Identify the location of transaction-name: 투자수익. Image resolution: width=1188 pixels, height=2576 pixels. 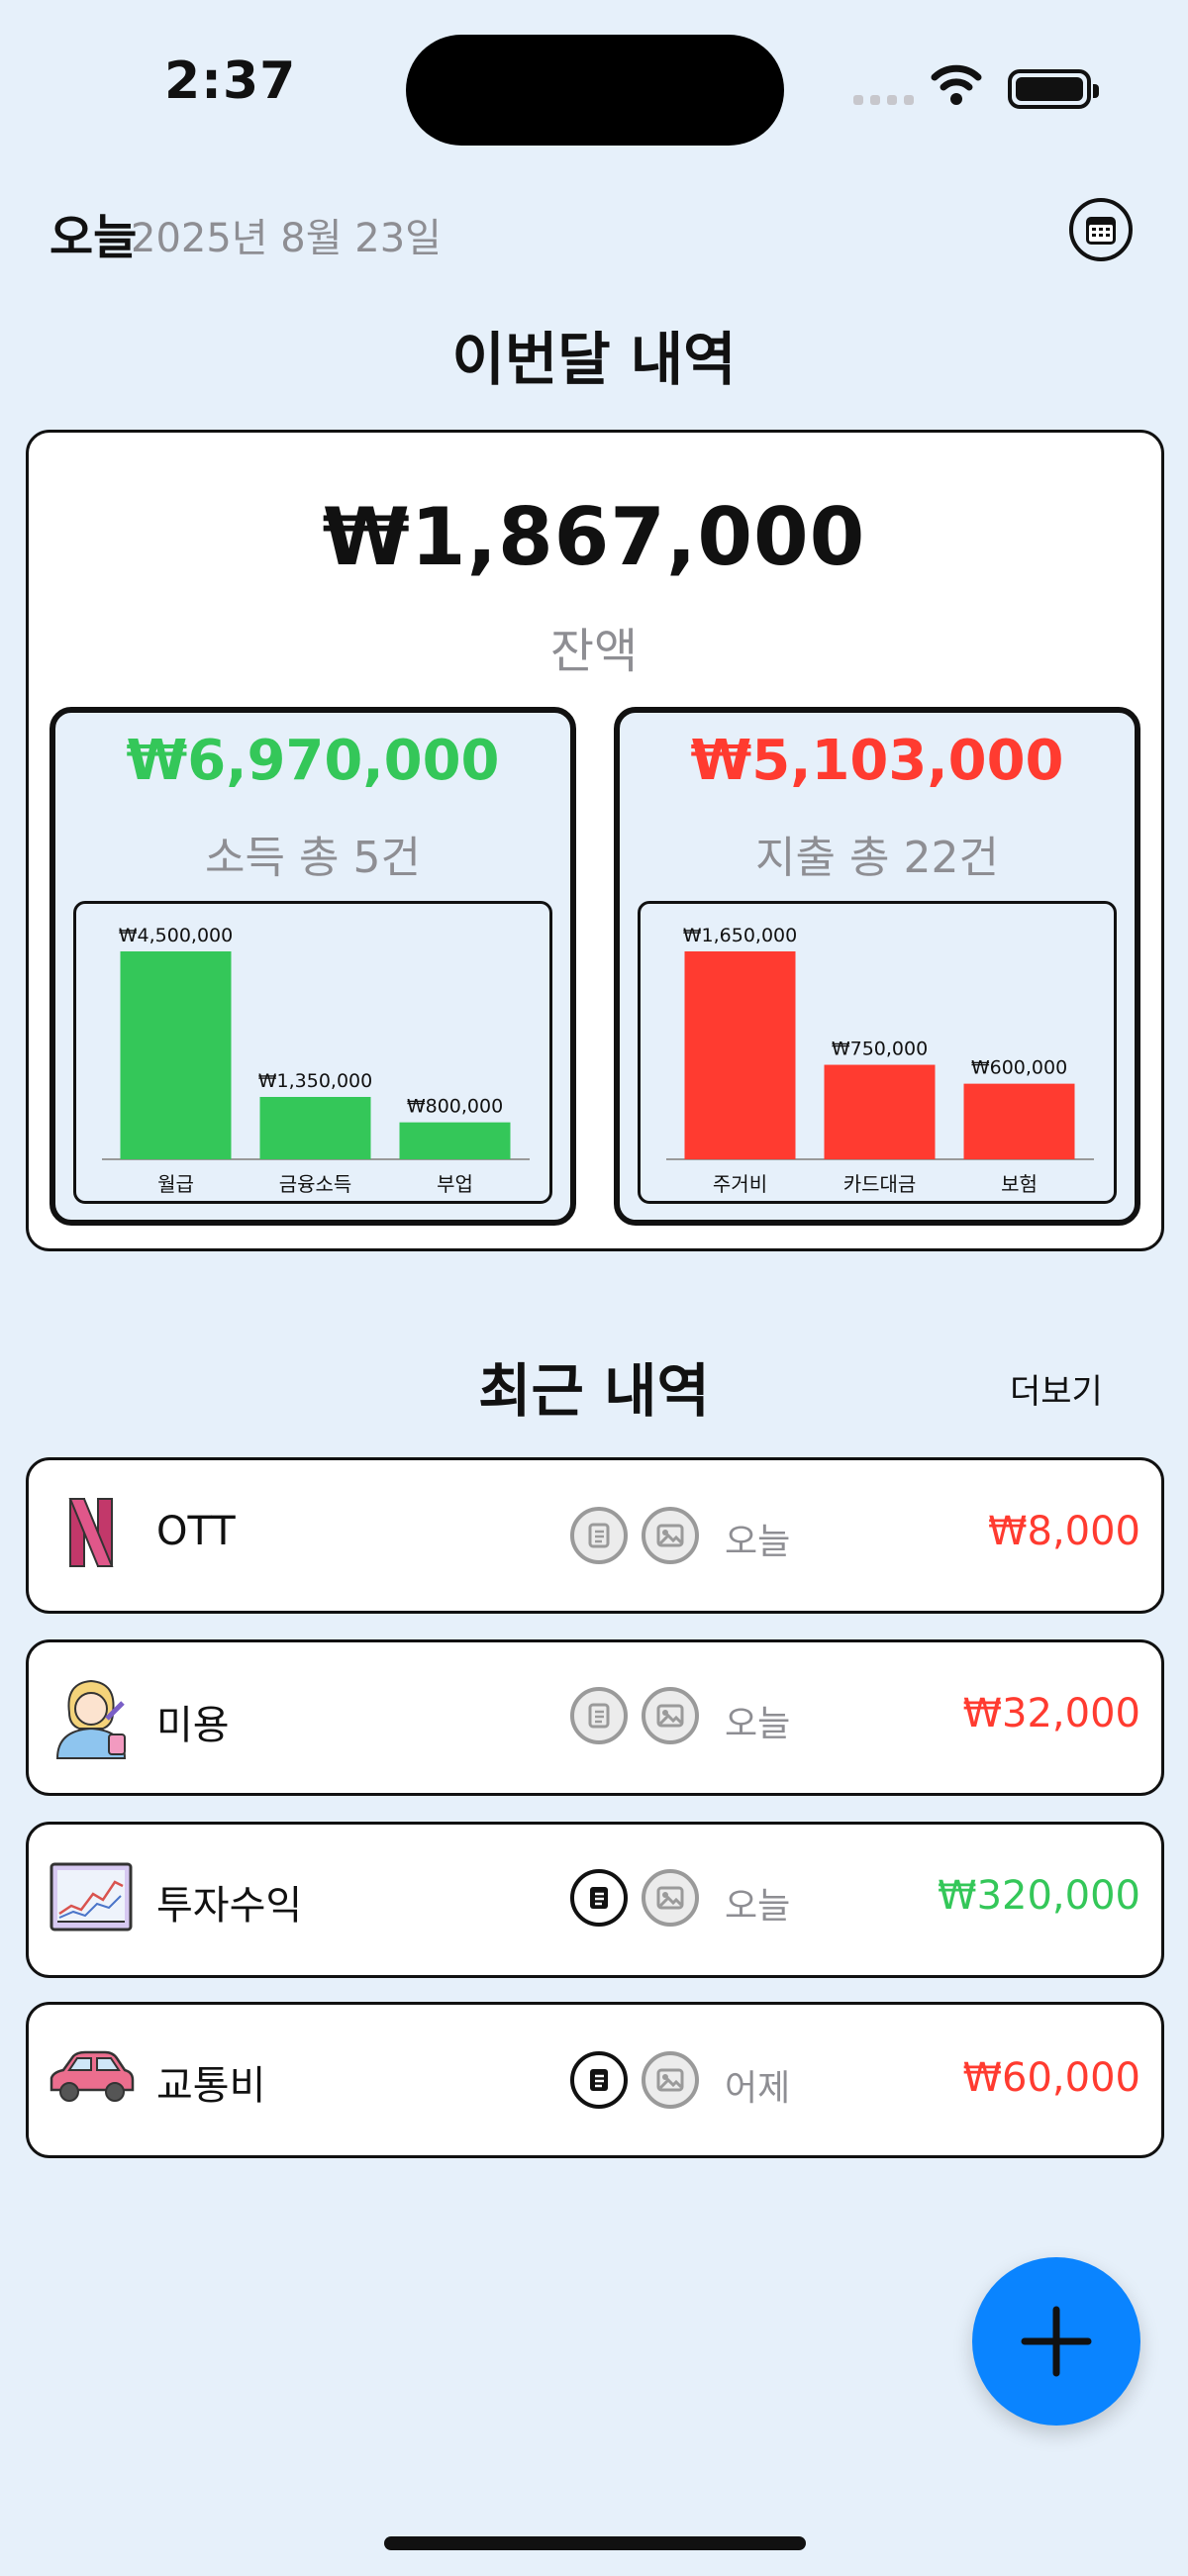
(230, 1906).